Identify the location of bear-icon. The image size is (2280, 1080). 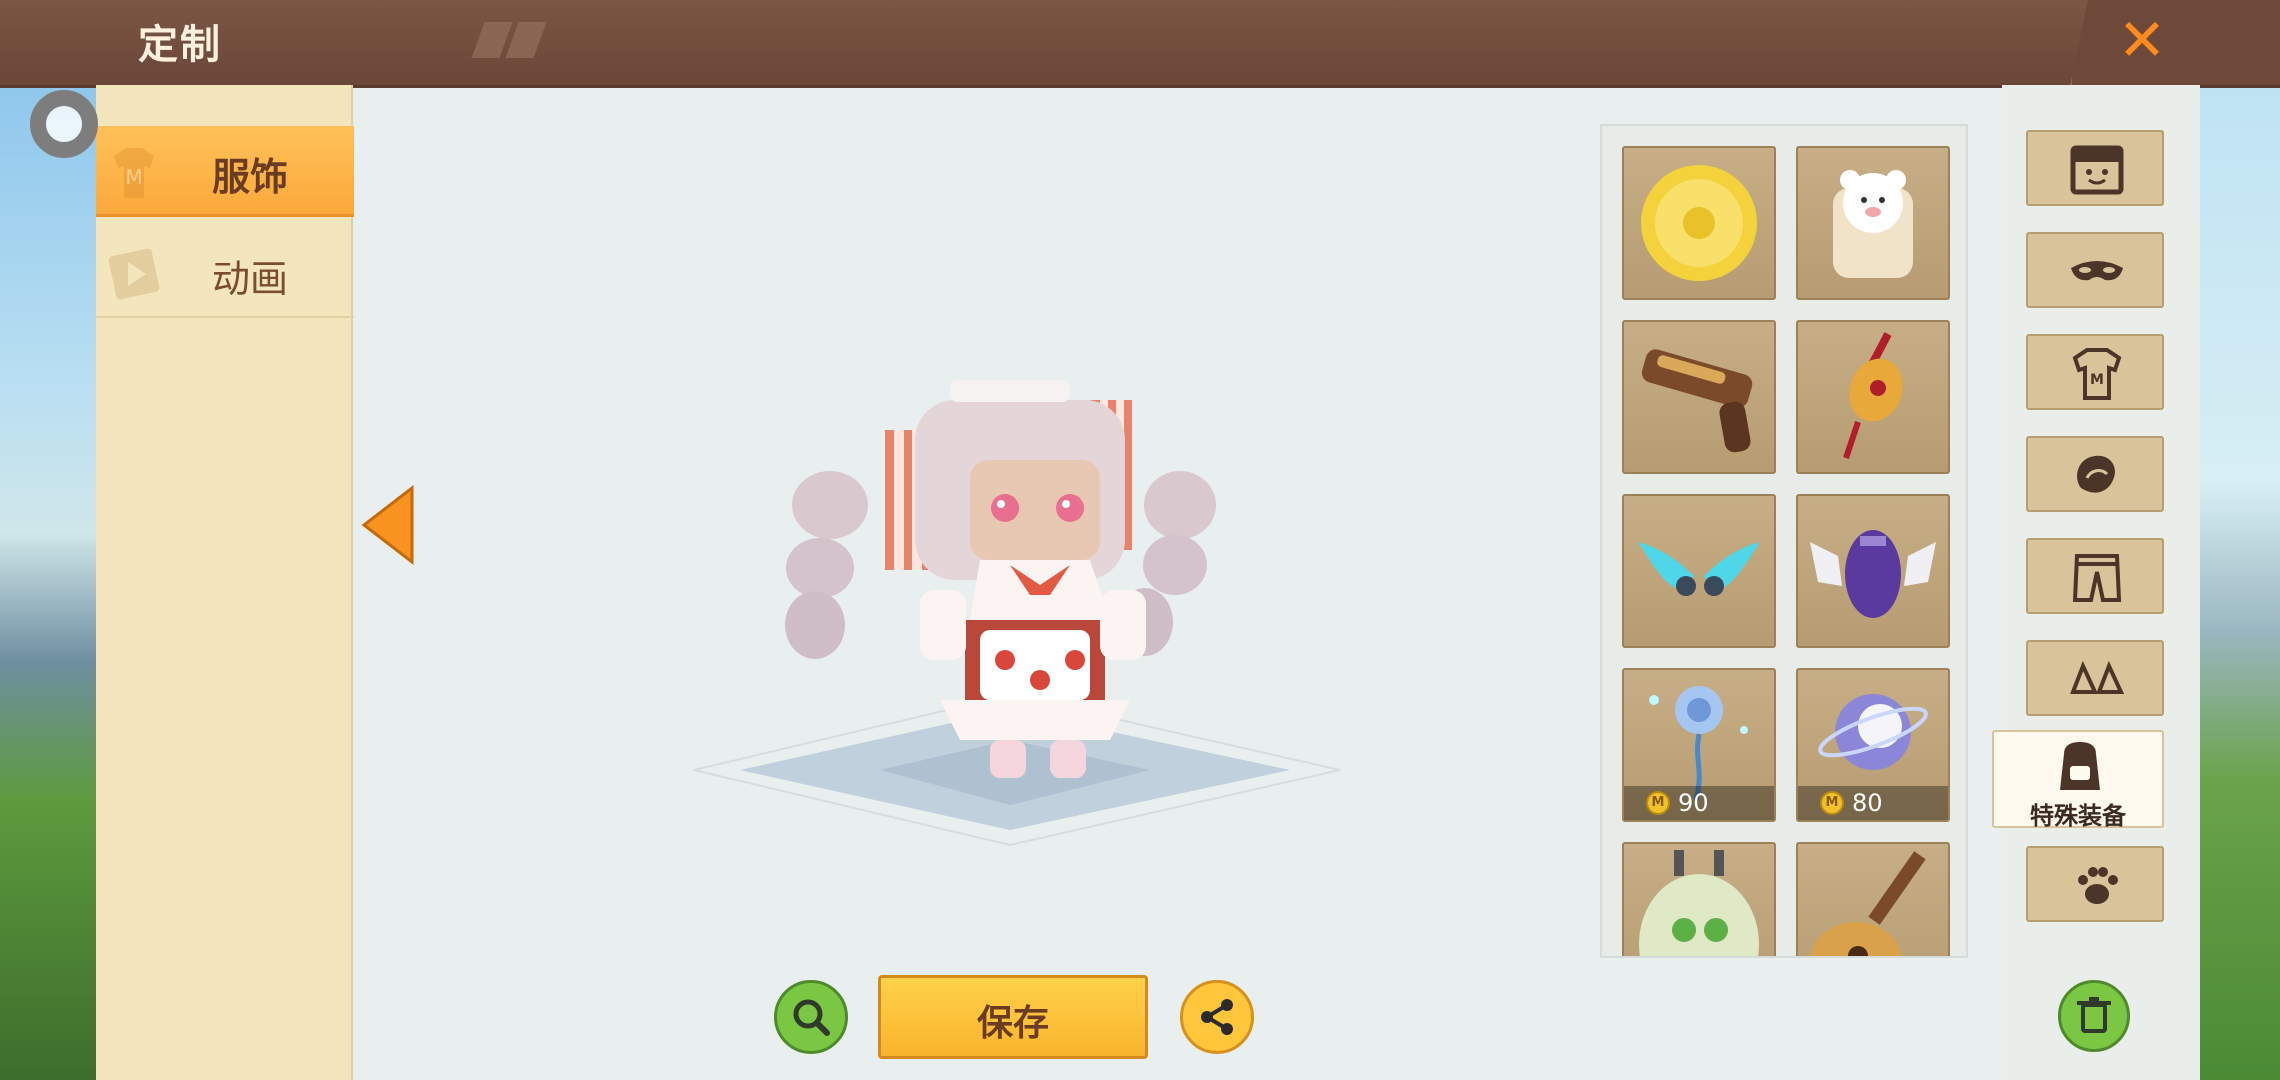
(1873, 224).